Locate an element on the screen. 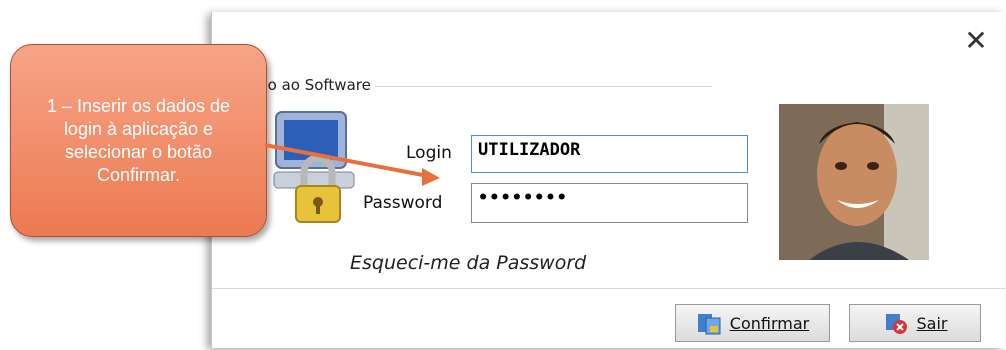  avatar-image is located at coordinates (854, 182).